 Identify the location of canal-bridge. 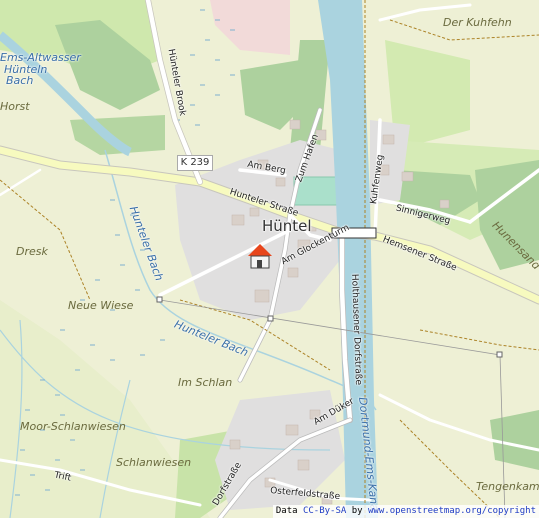
(354, 233).